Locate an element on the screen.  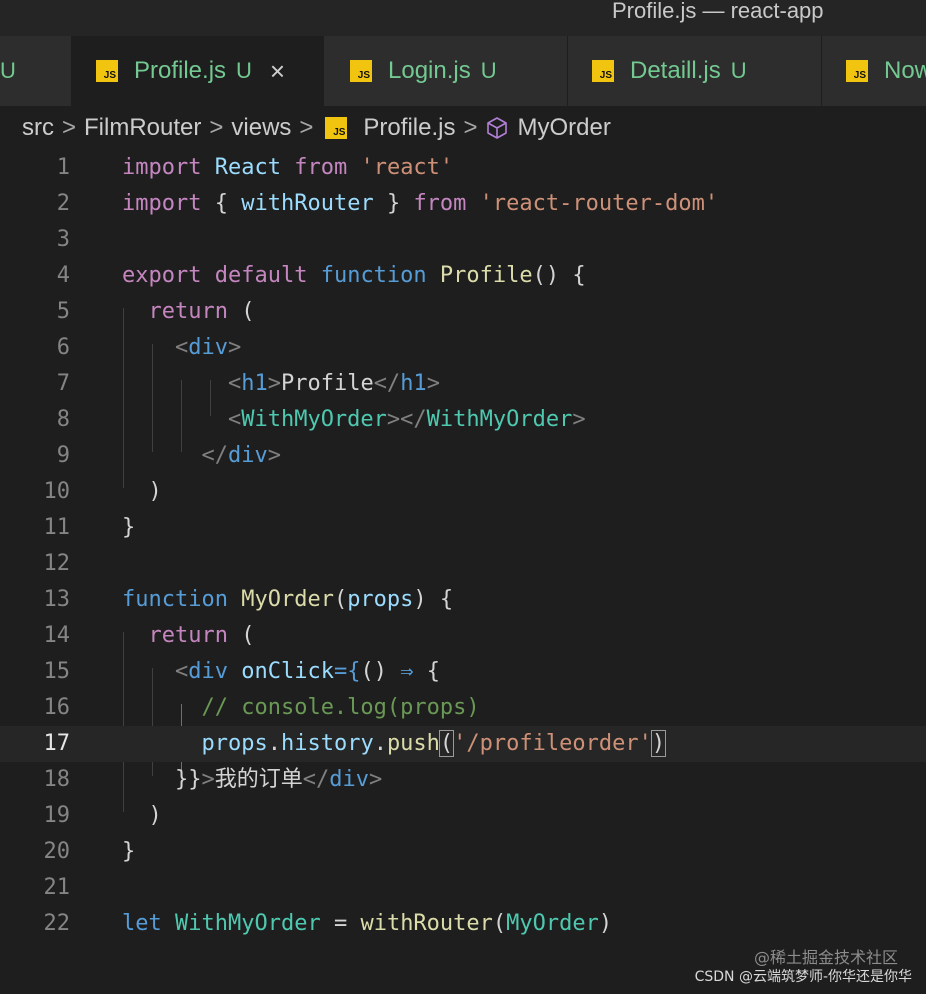
paren: ) is located at coordinates (155, 815).